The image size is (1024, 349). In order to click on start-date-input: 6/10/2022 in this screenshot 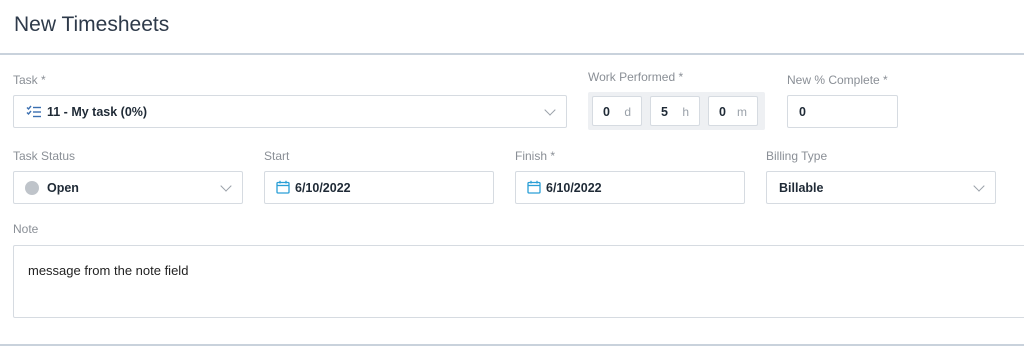, I will do `click(379, 187)`.